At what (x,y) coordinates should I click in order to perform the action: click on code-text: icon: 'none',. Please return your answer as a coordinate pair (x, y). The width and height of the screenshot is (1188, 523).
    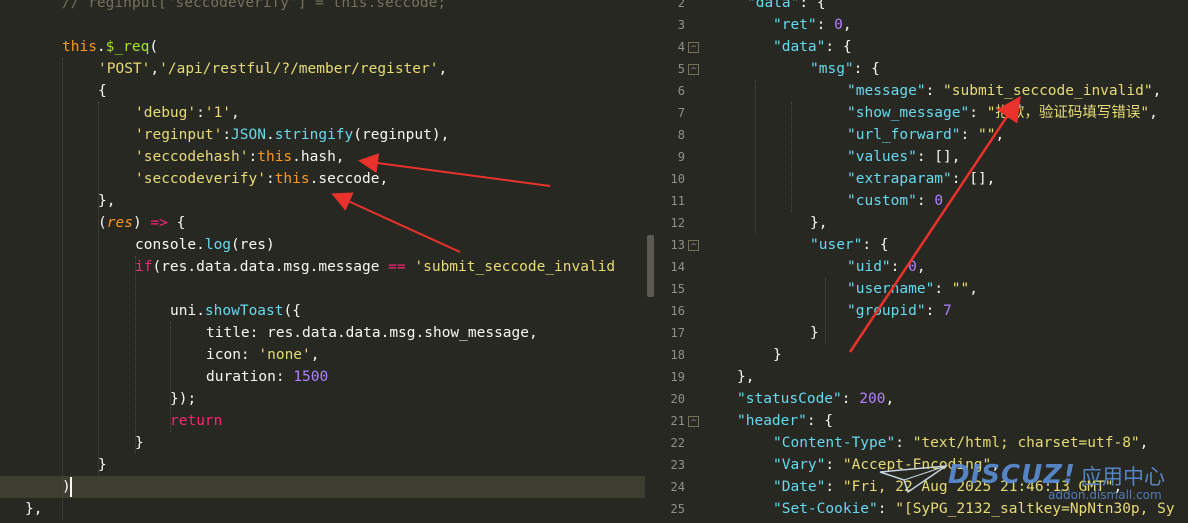
    Looking at the image, I should click on (263, 355).